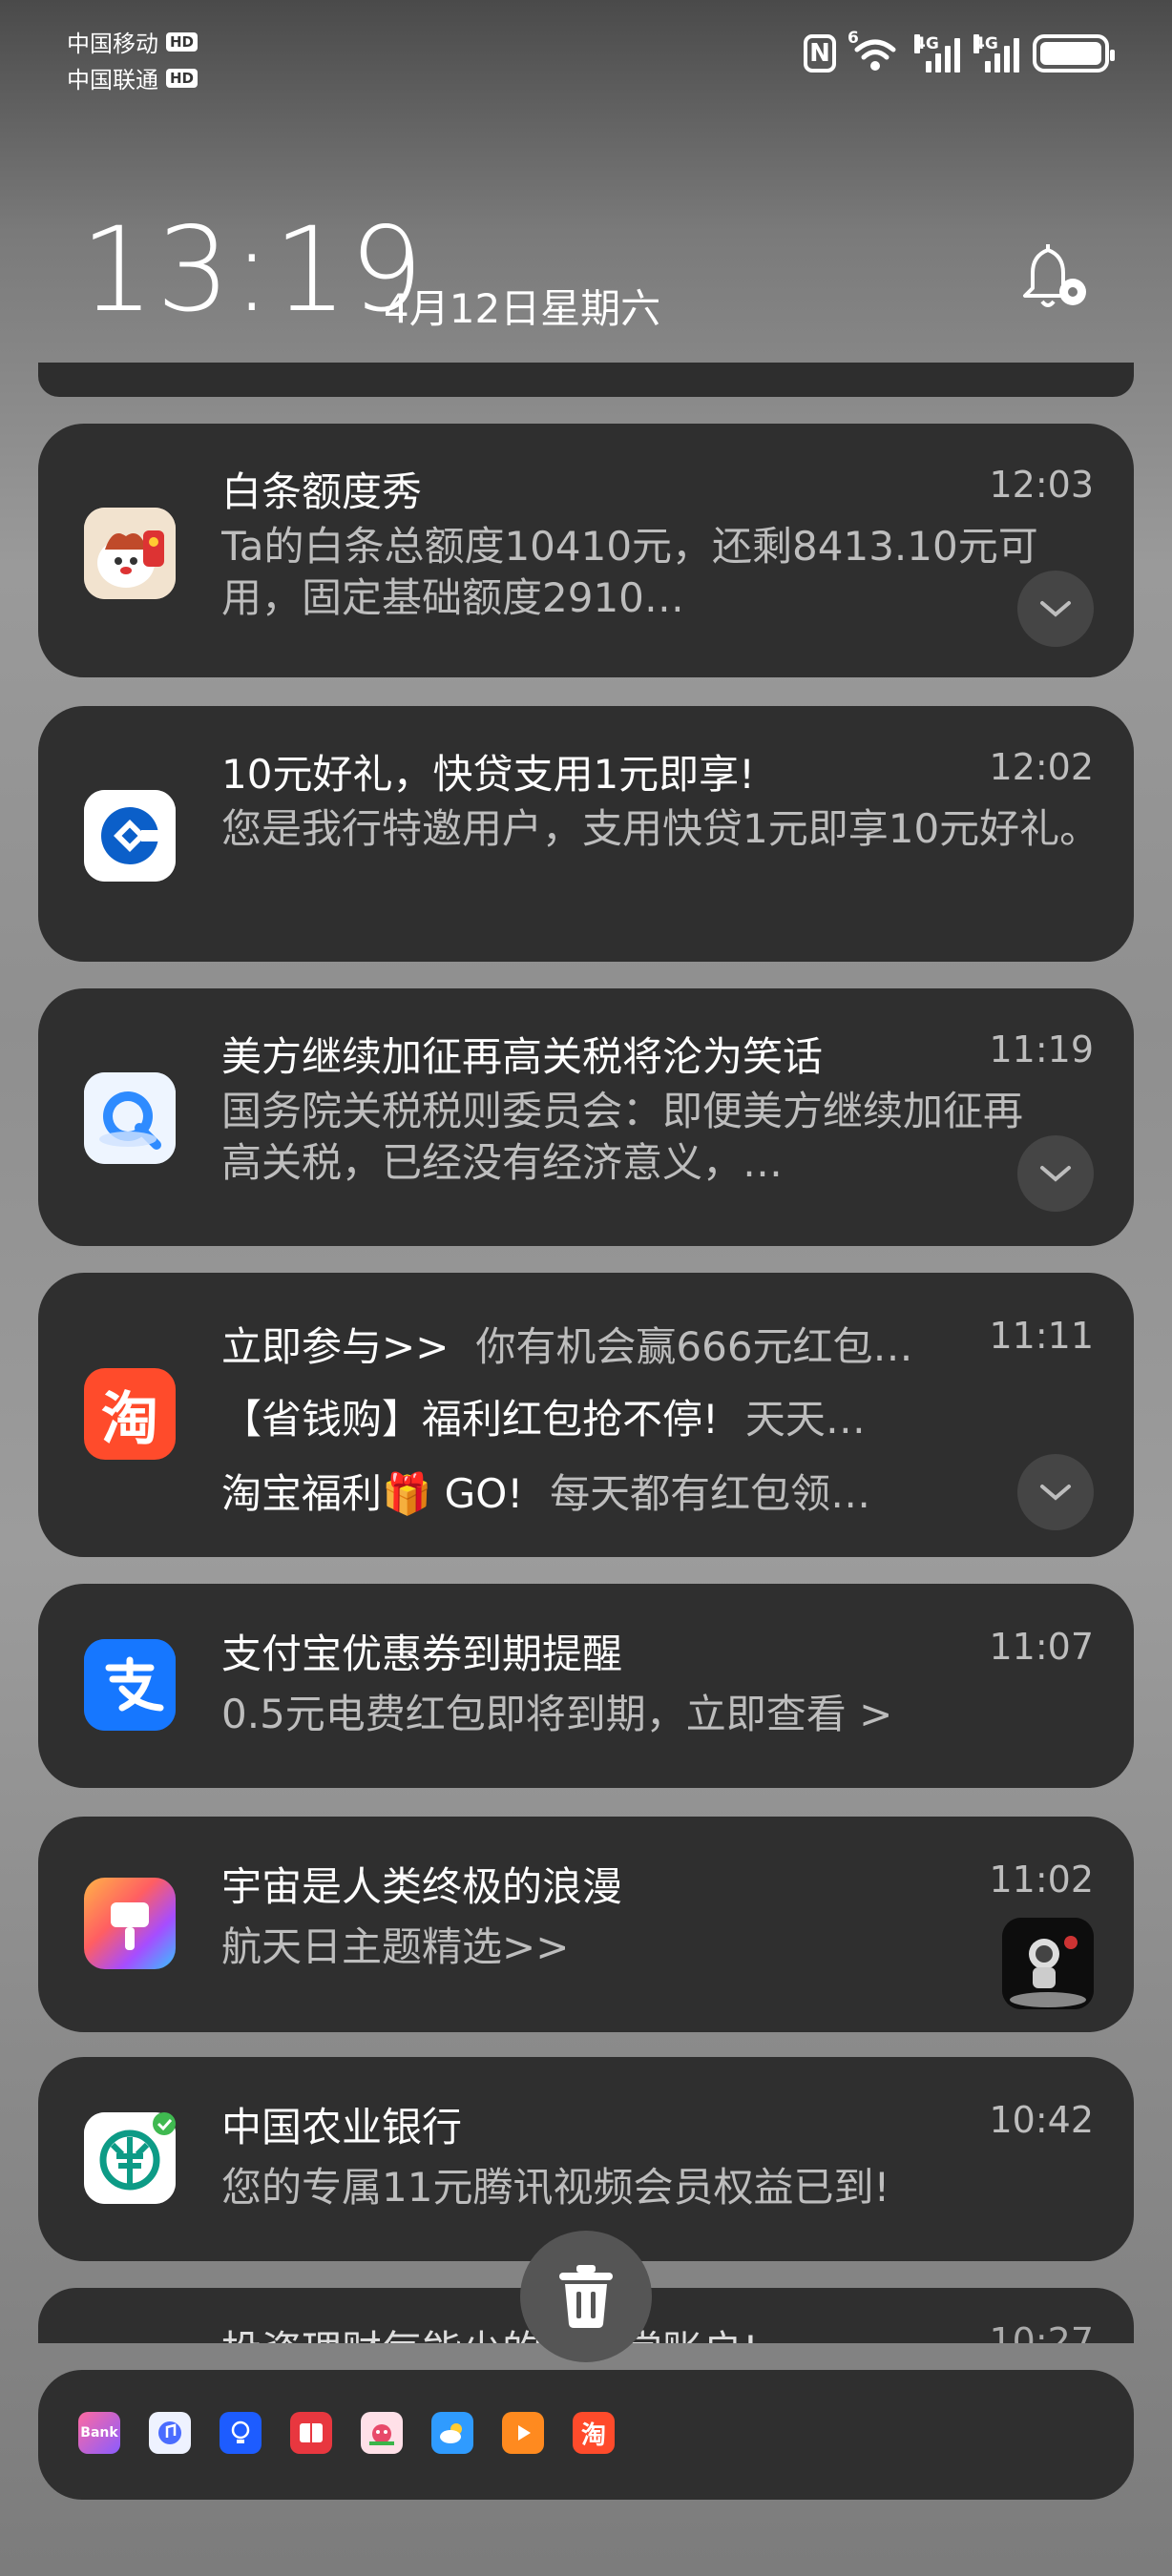  Describe the element at coordinates (470, 1419) in the screenshot. I see `grouped-line-main: 【省钱购】福利红包抢不停!` at that location.